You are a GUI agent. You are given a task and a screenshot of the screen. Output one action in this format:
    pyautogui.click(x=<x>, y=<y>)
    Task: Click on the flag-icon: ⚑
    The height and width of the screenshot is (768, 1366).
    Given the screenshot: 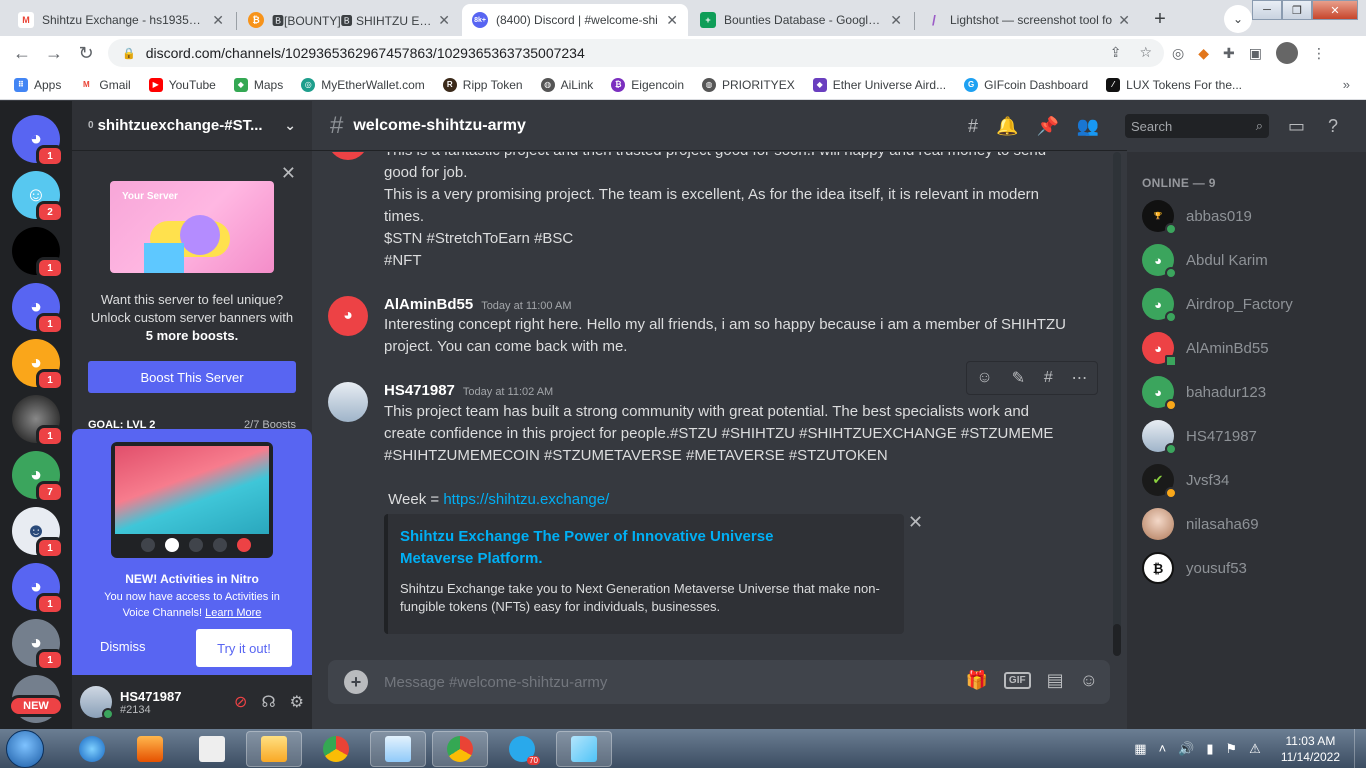 What is the action you would take?
    pyautogui.click(x=1232, y=749)
    